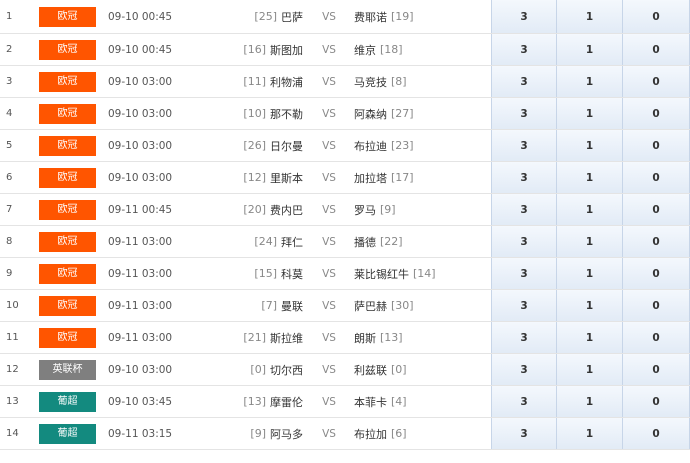  Describe the element at coordinates (422, 145) in the screenshot. I see `away-team: 布拉迪 [23]` at that location.